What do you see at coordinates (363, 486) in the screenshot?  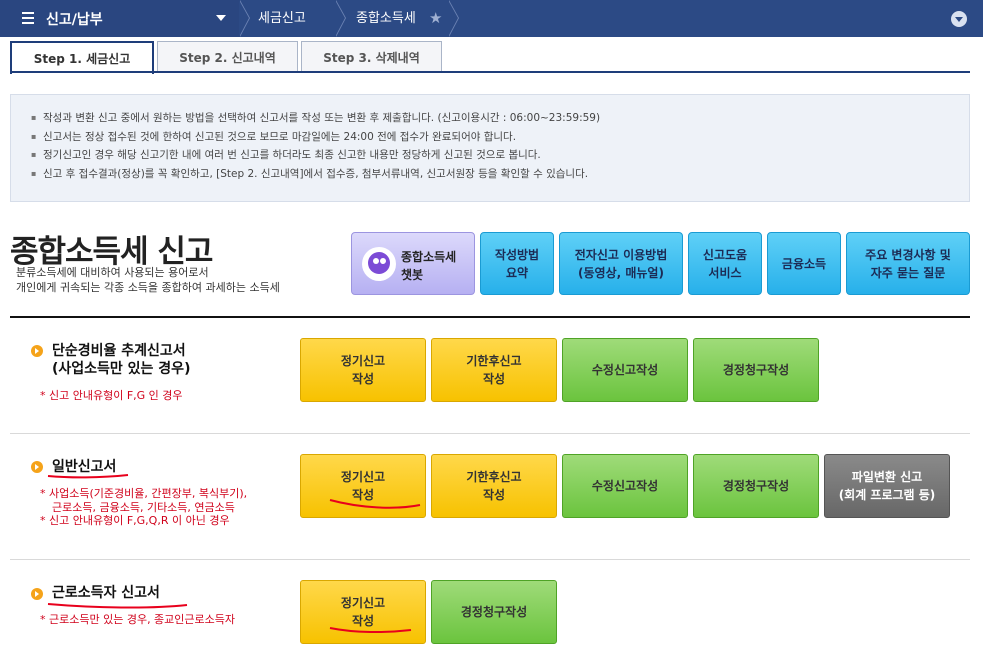 I see `general-regular-filing-button: 정기신고 작성` at bounding box center [363, 486].